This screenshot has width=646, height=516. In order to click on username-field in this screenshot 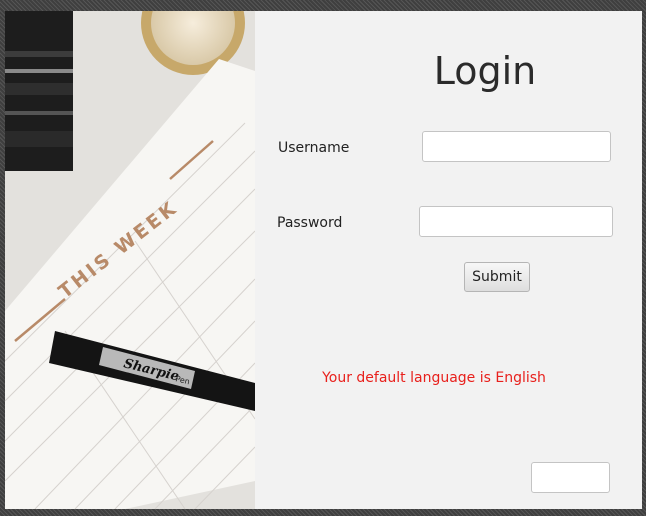, I will do `click(516, 146)`.